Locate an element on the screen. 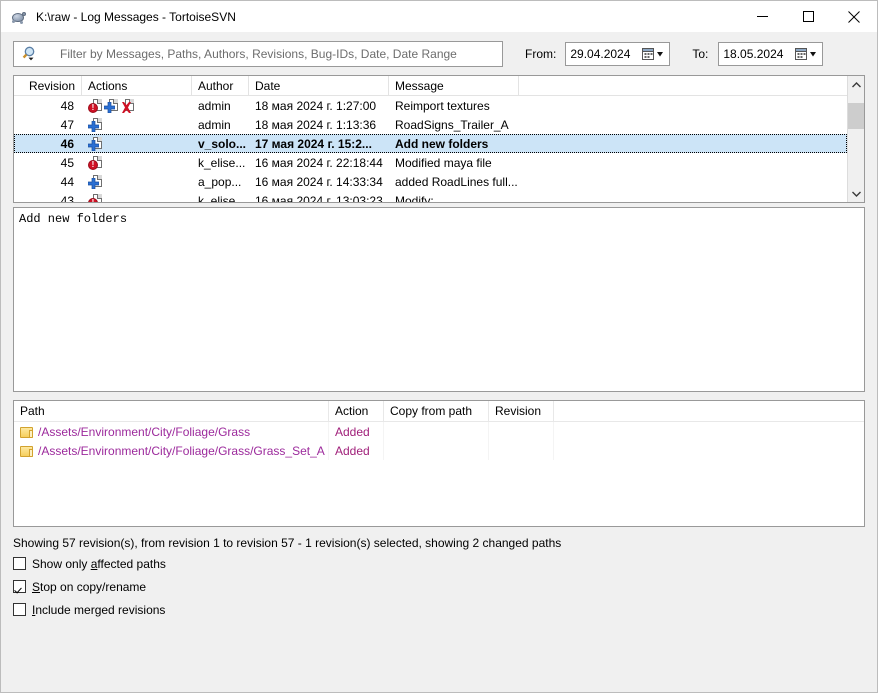  message-cell: Add new folders is located at coordinates (442, 143).